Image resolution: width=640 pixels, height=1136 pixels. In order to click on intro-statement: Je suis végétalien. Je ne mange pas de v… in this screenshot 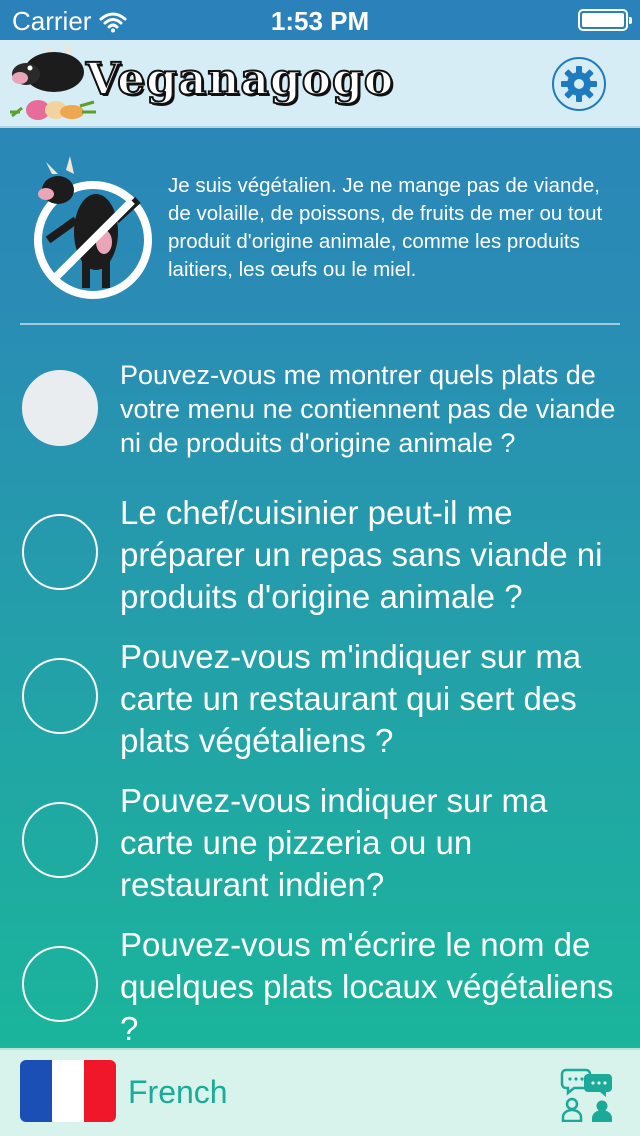, I will do `click(385, 227)`.